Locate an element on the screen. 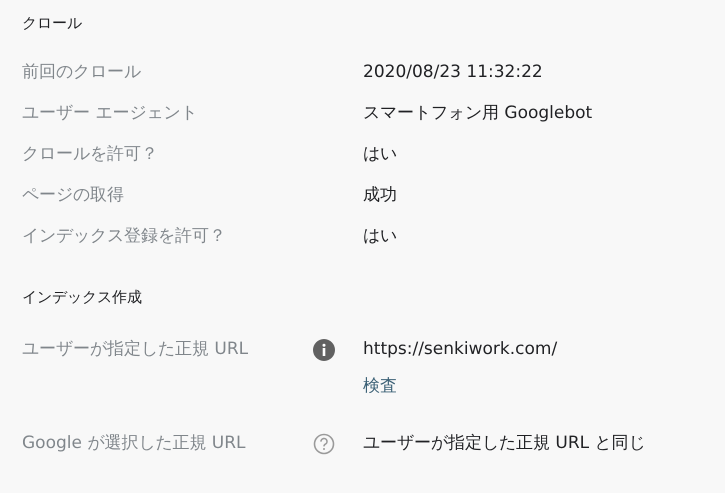 The width and height of the screenshot is (725, 493). help-icon is located at coordinates (324, 444).